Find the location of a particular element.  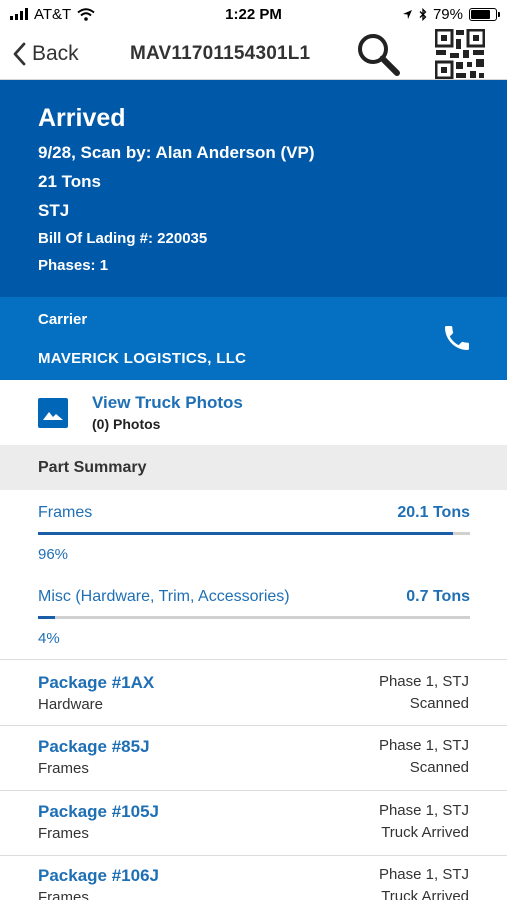

status-bar-right: 79% is located at coordinates (451, 14).